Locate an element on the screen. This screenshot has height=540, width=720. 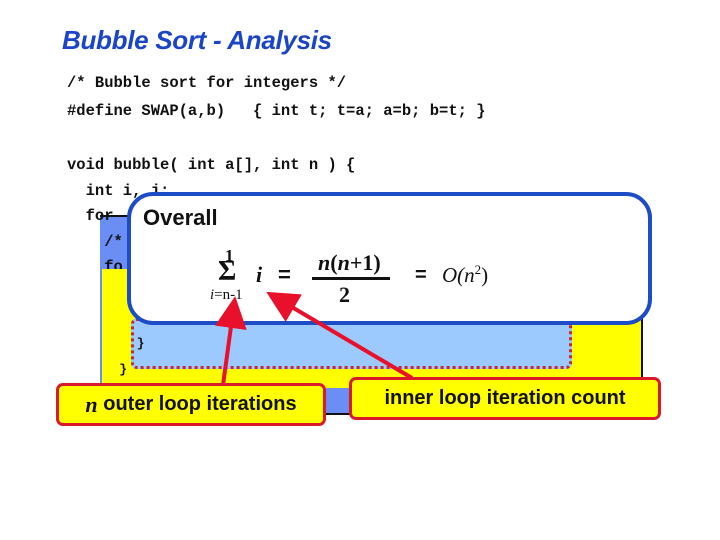
outer-loop-callout: n outer loop iterations is located at coordinates (191, 404).